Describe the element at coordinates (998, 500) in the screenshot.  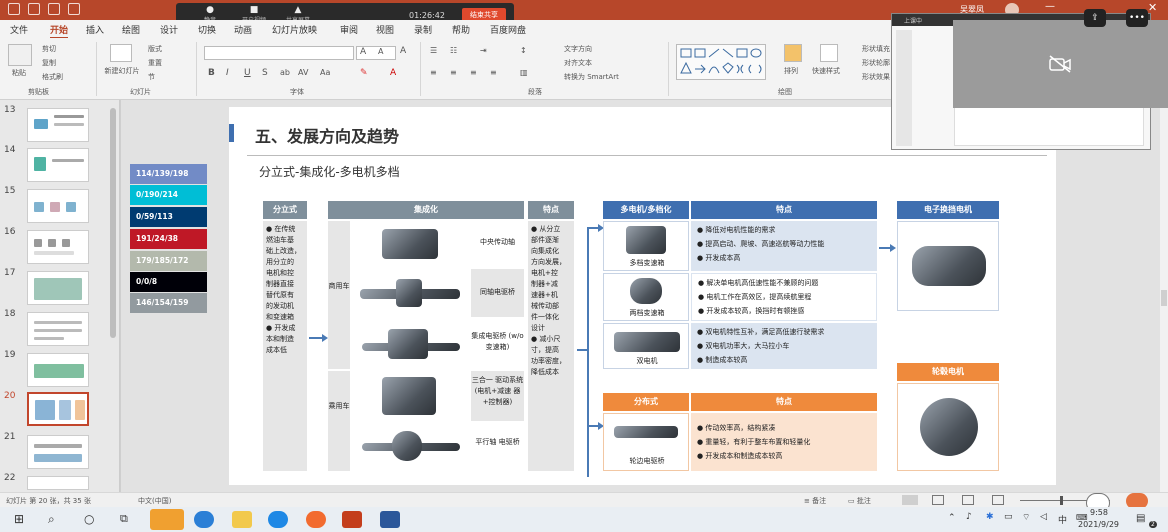
I see `slideshow-icon` at that location.